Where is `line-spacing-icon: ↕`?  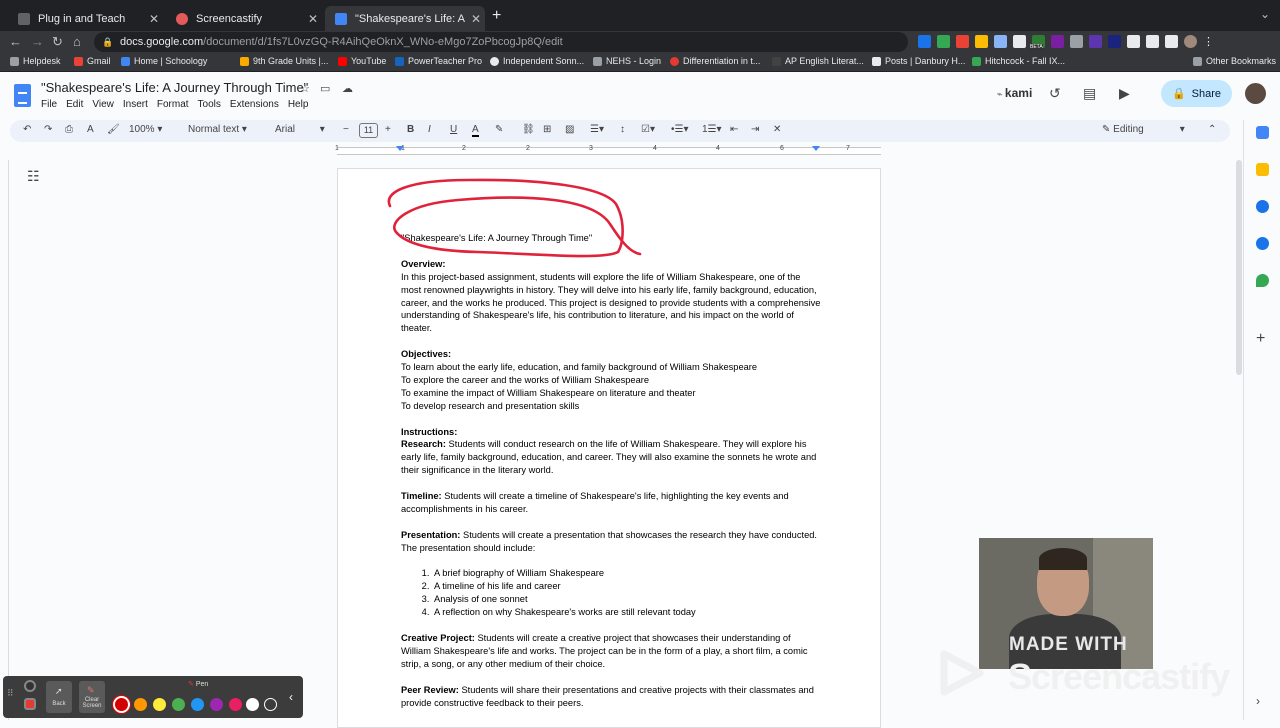
line-spacing-icon: ↕ is located at coordinates (622, 129).